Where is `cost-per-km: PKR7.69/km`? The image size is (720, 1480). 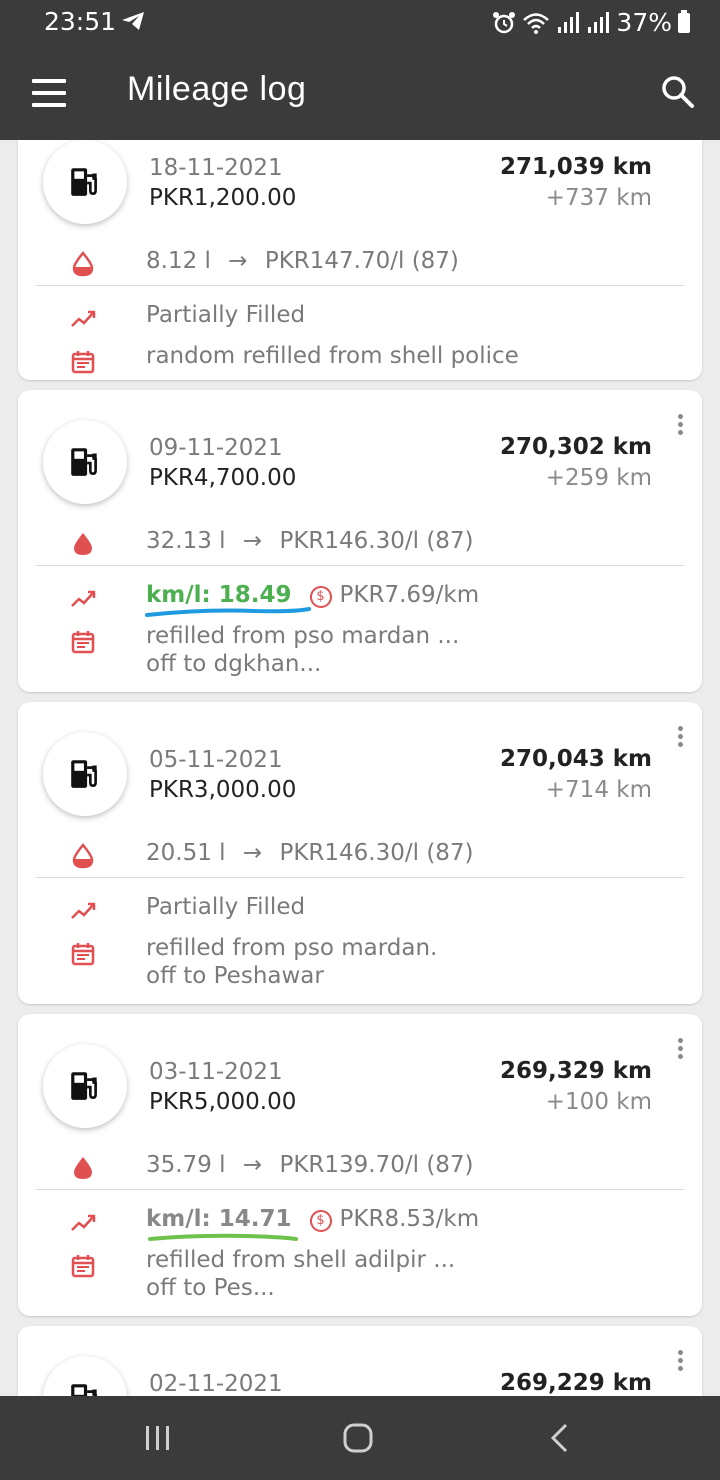
cost-per-km: PKR7.69/km is located at coordinates (409, 595).